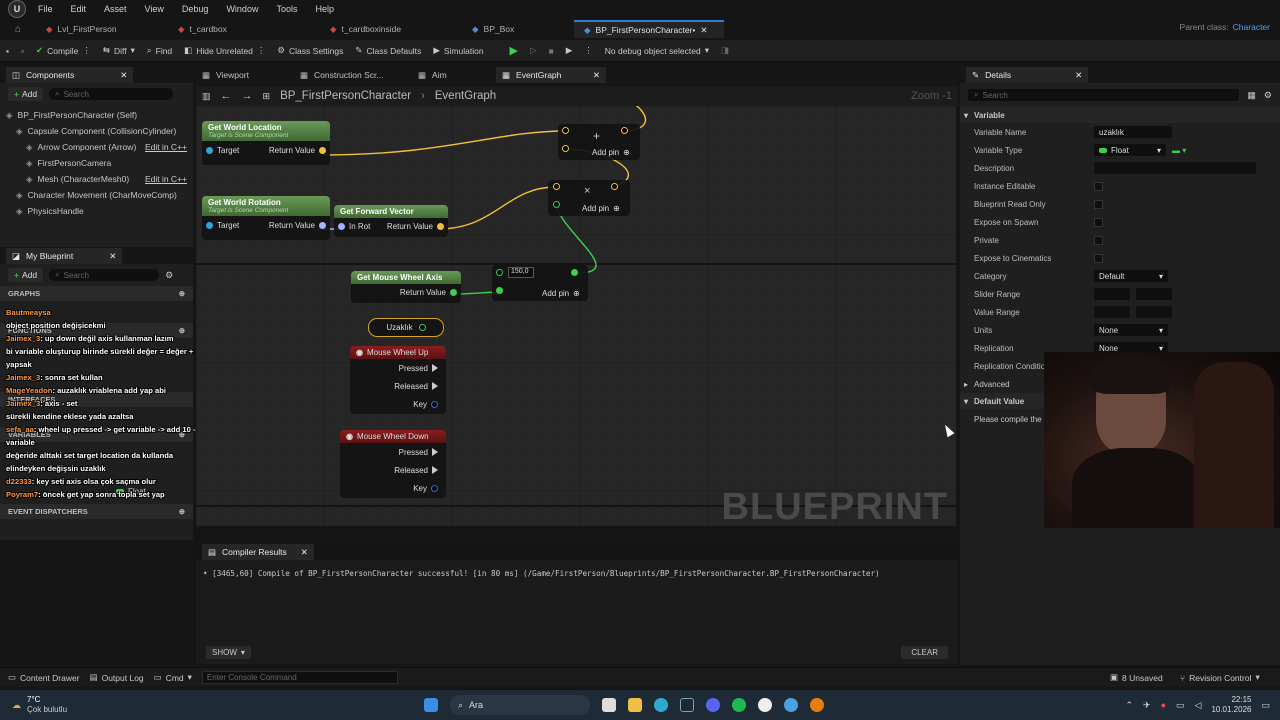 The width and height of the screenshot is (1280, 720). What do you see at coordinates (17, 9) in the screenshot?
I see `unreal-logo-icon: U` at bounding box center [17, 9].